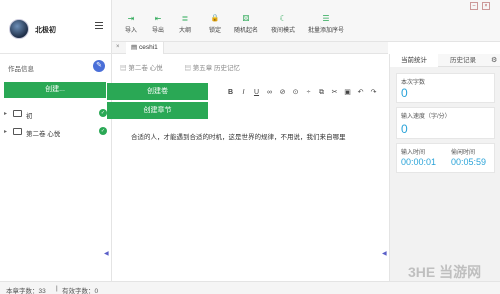 The image size is (500, 294). What do you see at coordinates (474, 6) in the screenshot?
I see `minimize-button: –` at bounding box center [474, 6].